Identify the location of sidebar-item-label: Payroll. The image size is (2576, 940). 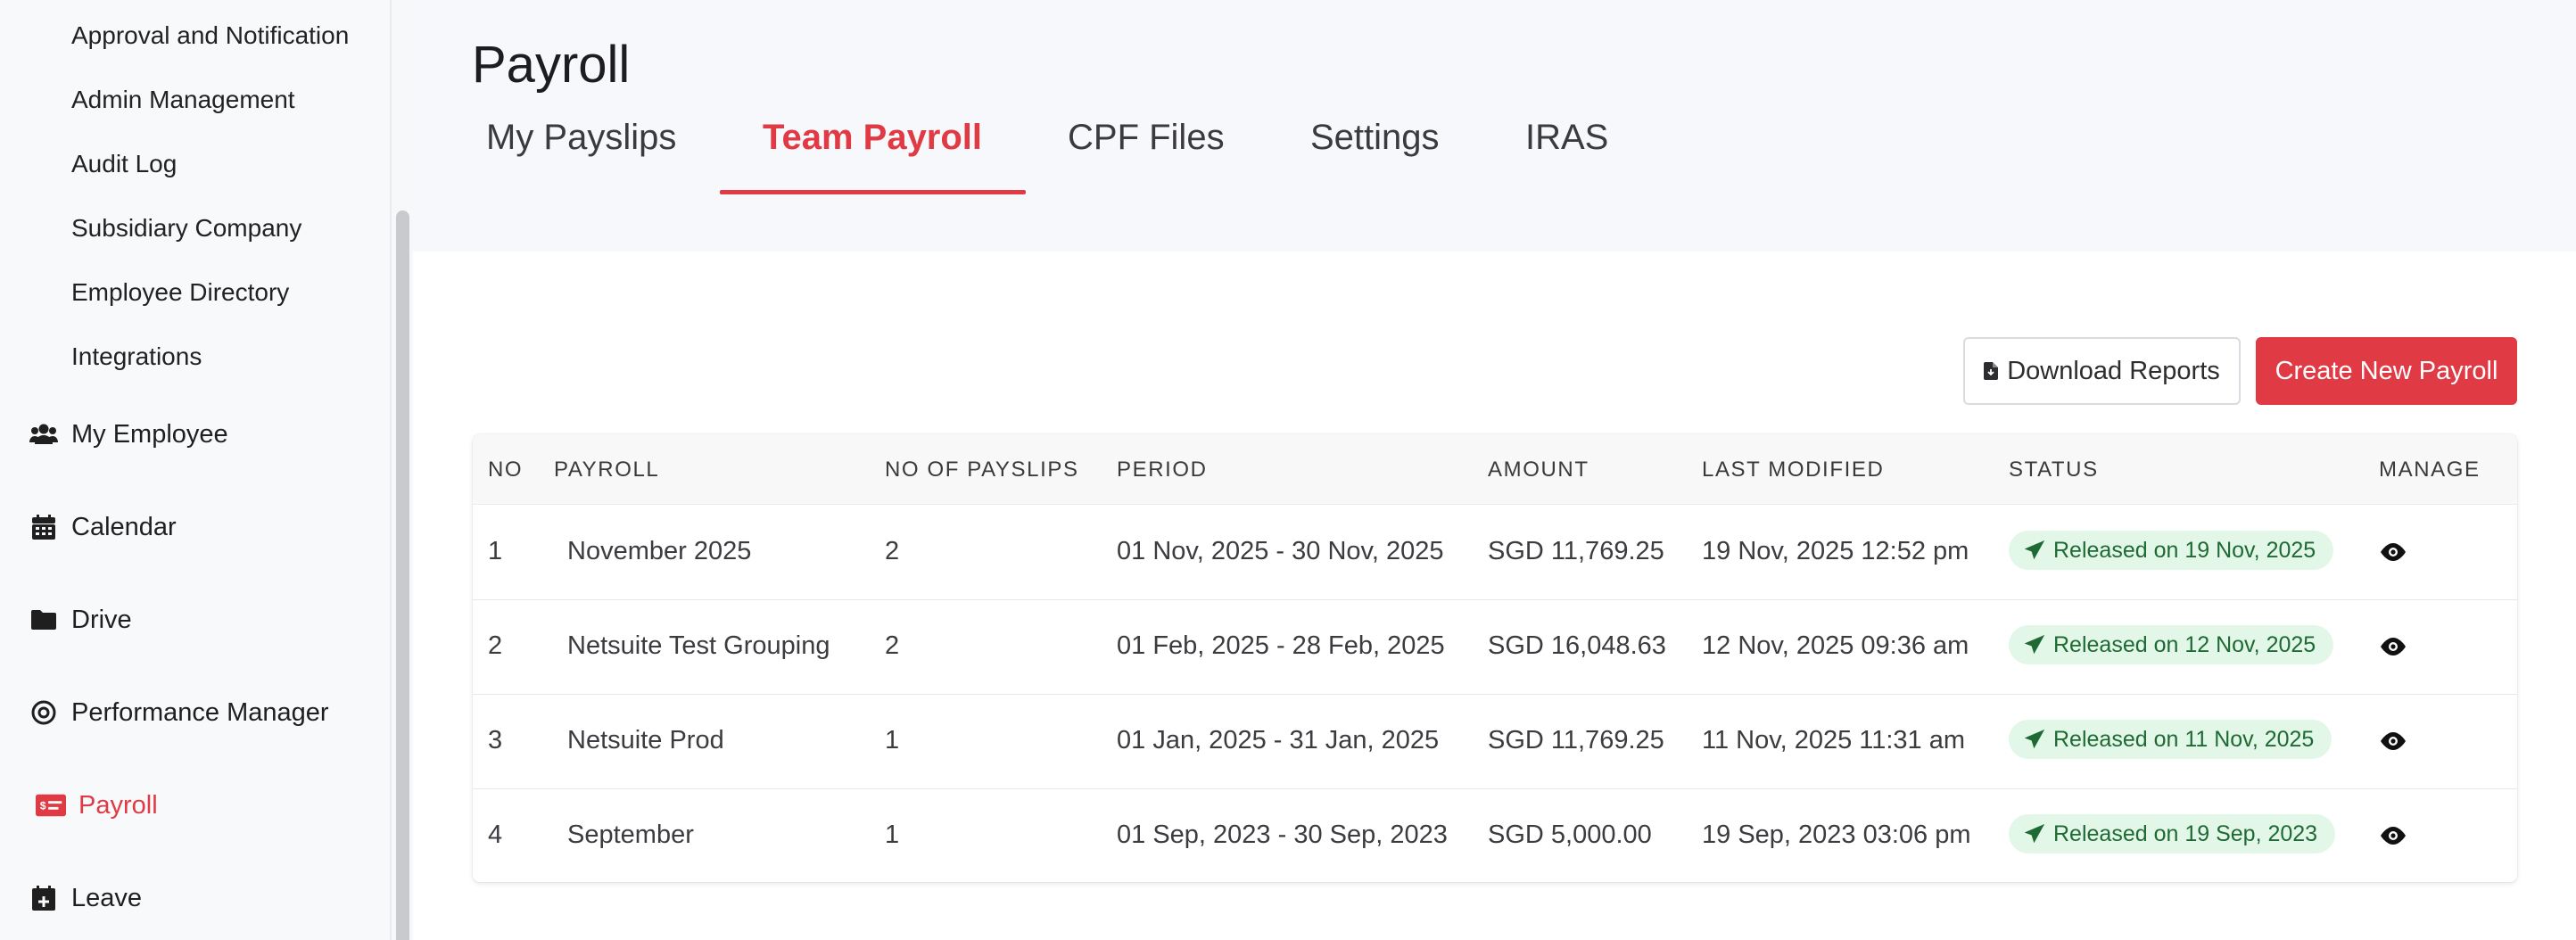
(118, 805).